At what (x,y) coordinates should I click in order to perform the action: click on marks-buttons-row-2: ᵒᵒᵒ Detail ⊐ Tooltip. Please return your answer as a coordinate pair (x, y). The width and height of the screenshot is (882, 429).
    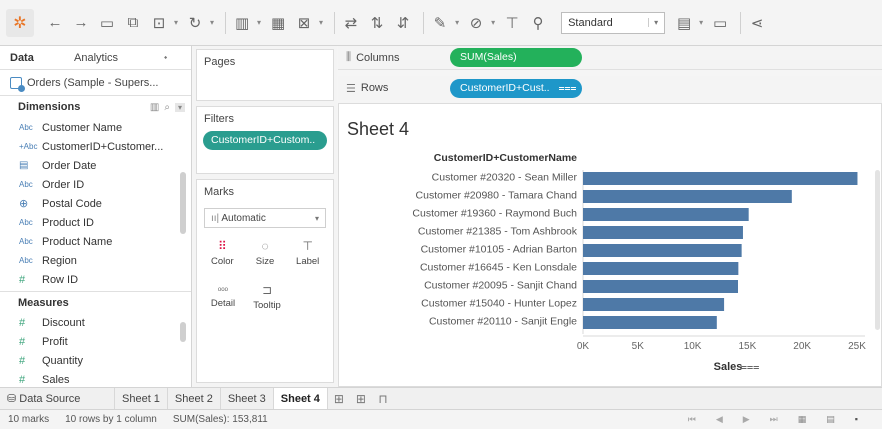
    Looking at the image, I should click on (265, 297).